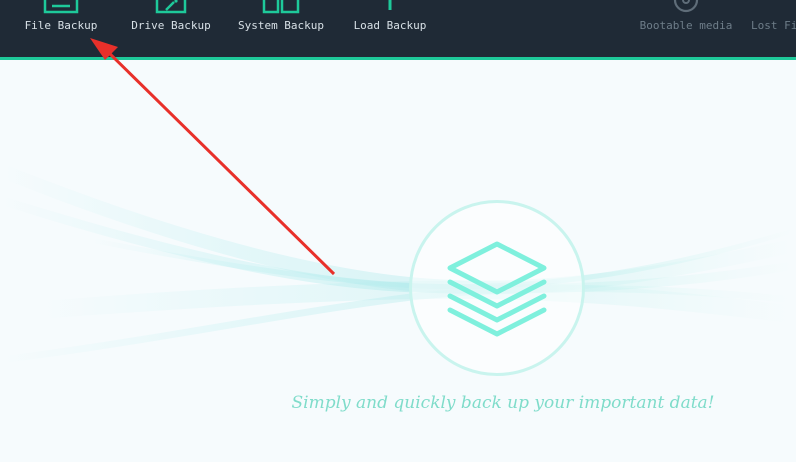  I want to click on bootable-media-label: Bootable media, so click(686, 25).